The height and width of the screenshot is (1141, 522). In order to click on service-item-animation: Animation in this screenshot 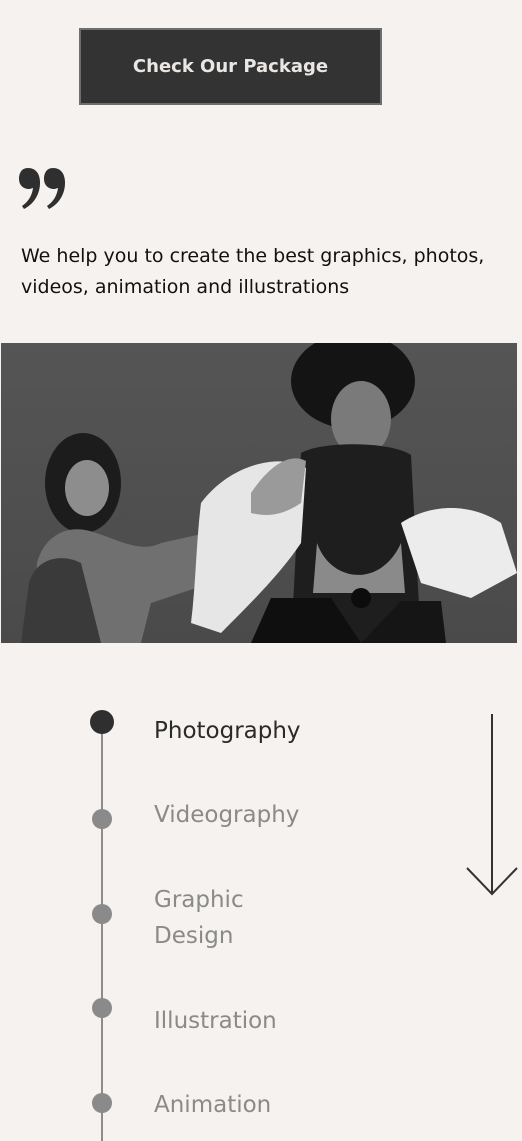, I will do `click(212, 1105)`.